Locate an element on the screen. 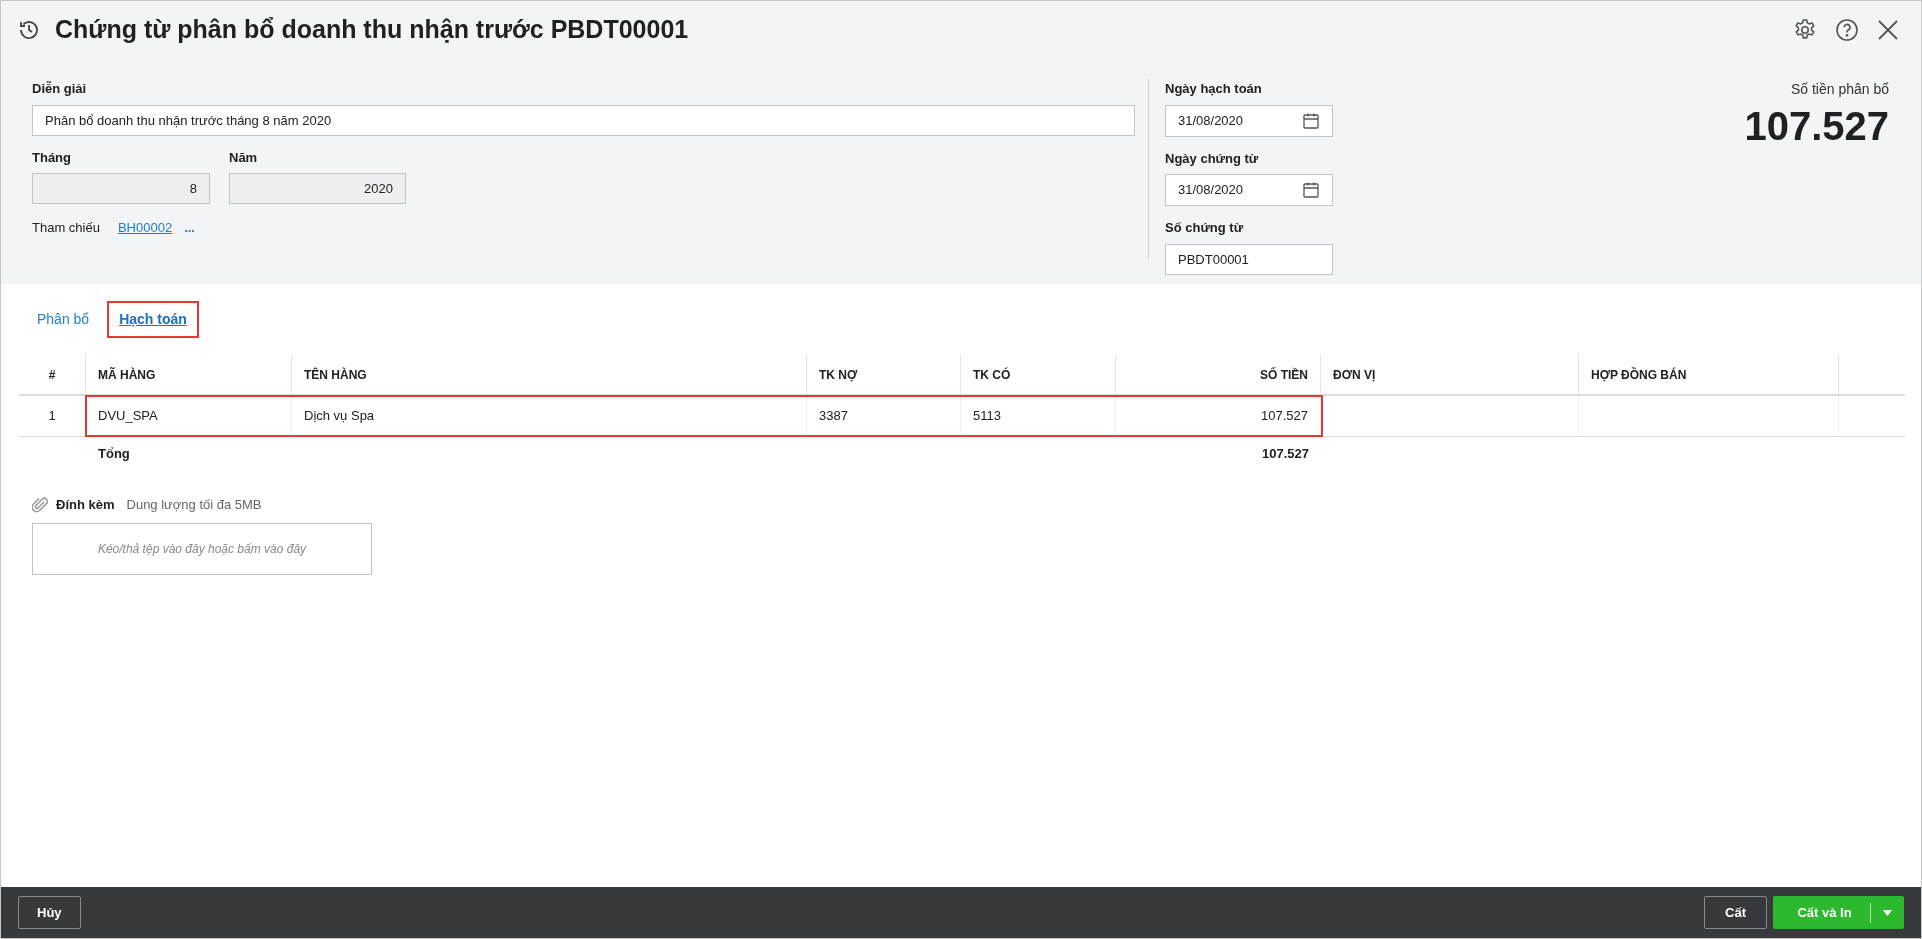  table-cell: 5113 is located at coordinates (1038, 416).